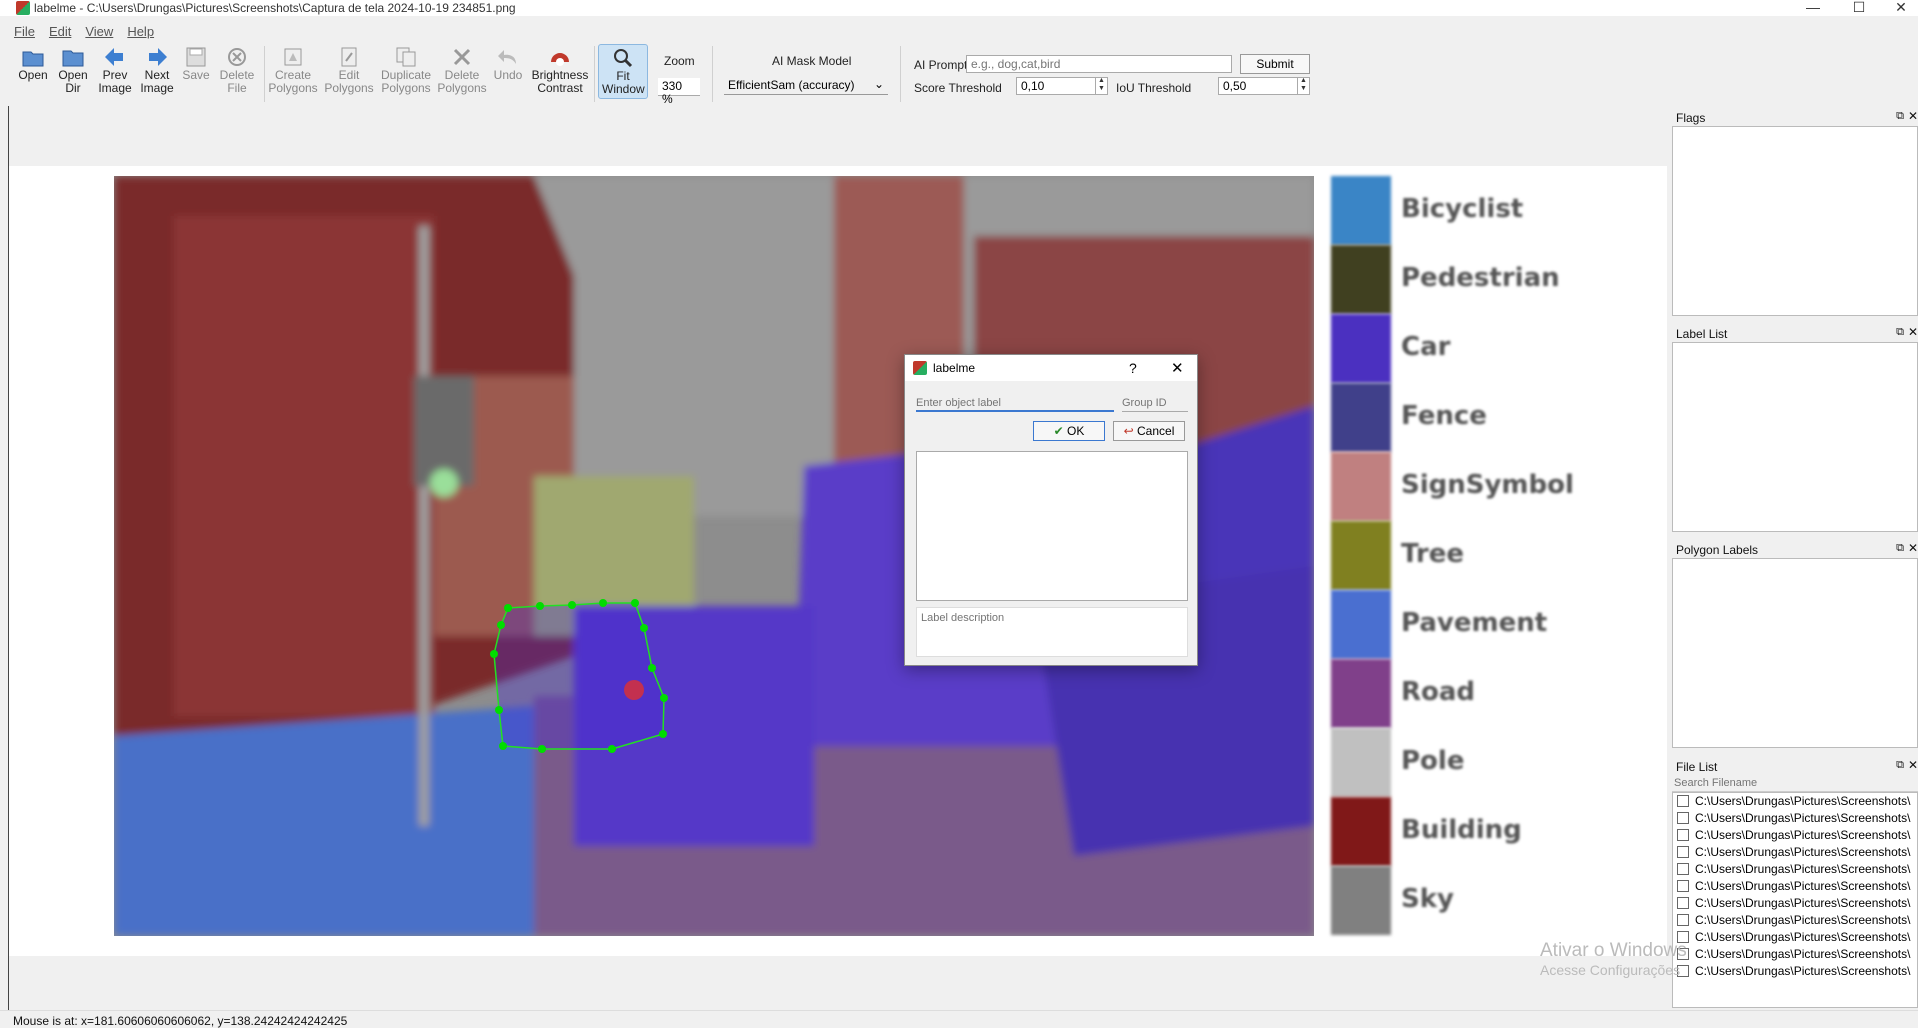 The width and height of the screenshot is (1918, 1028). I want to click on open-label: Open, so click(33, 75).